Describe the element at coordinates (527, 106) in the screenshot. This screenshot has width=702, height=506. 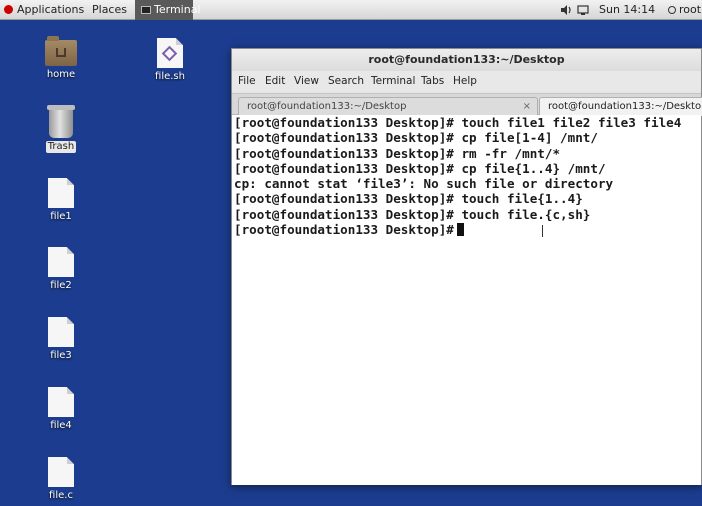
I see `close-icon: ×` at that location.